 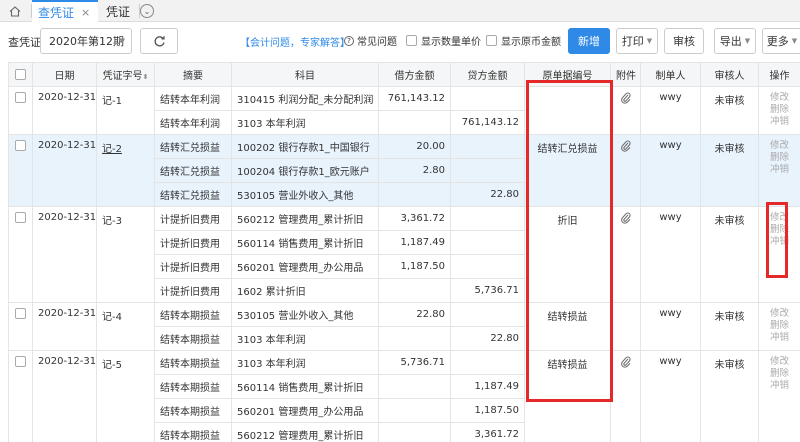 I want to click on tab-label: 凭证, so click(x=118, y=11).